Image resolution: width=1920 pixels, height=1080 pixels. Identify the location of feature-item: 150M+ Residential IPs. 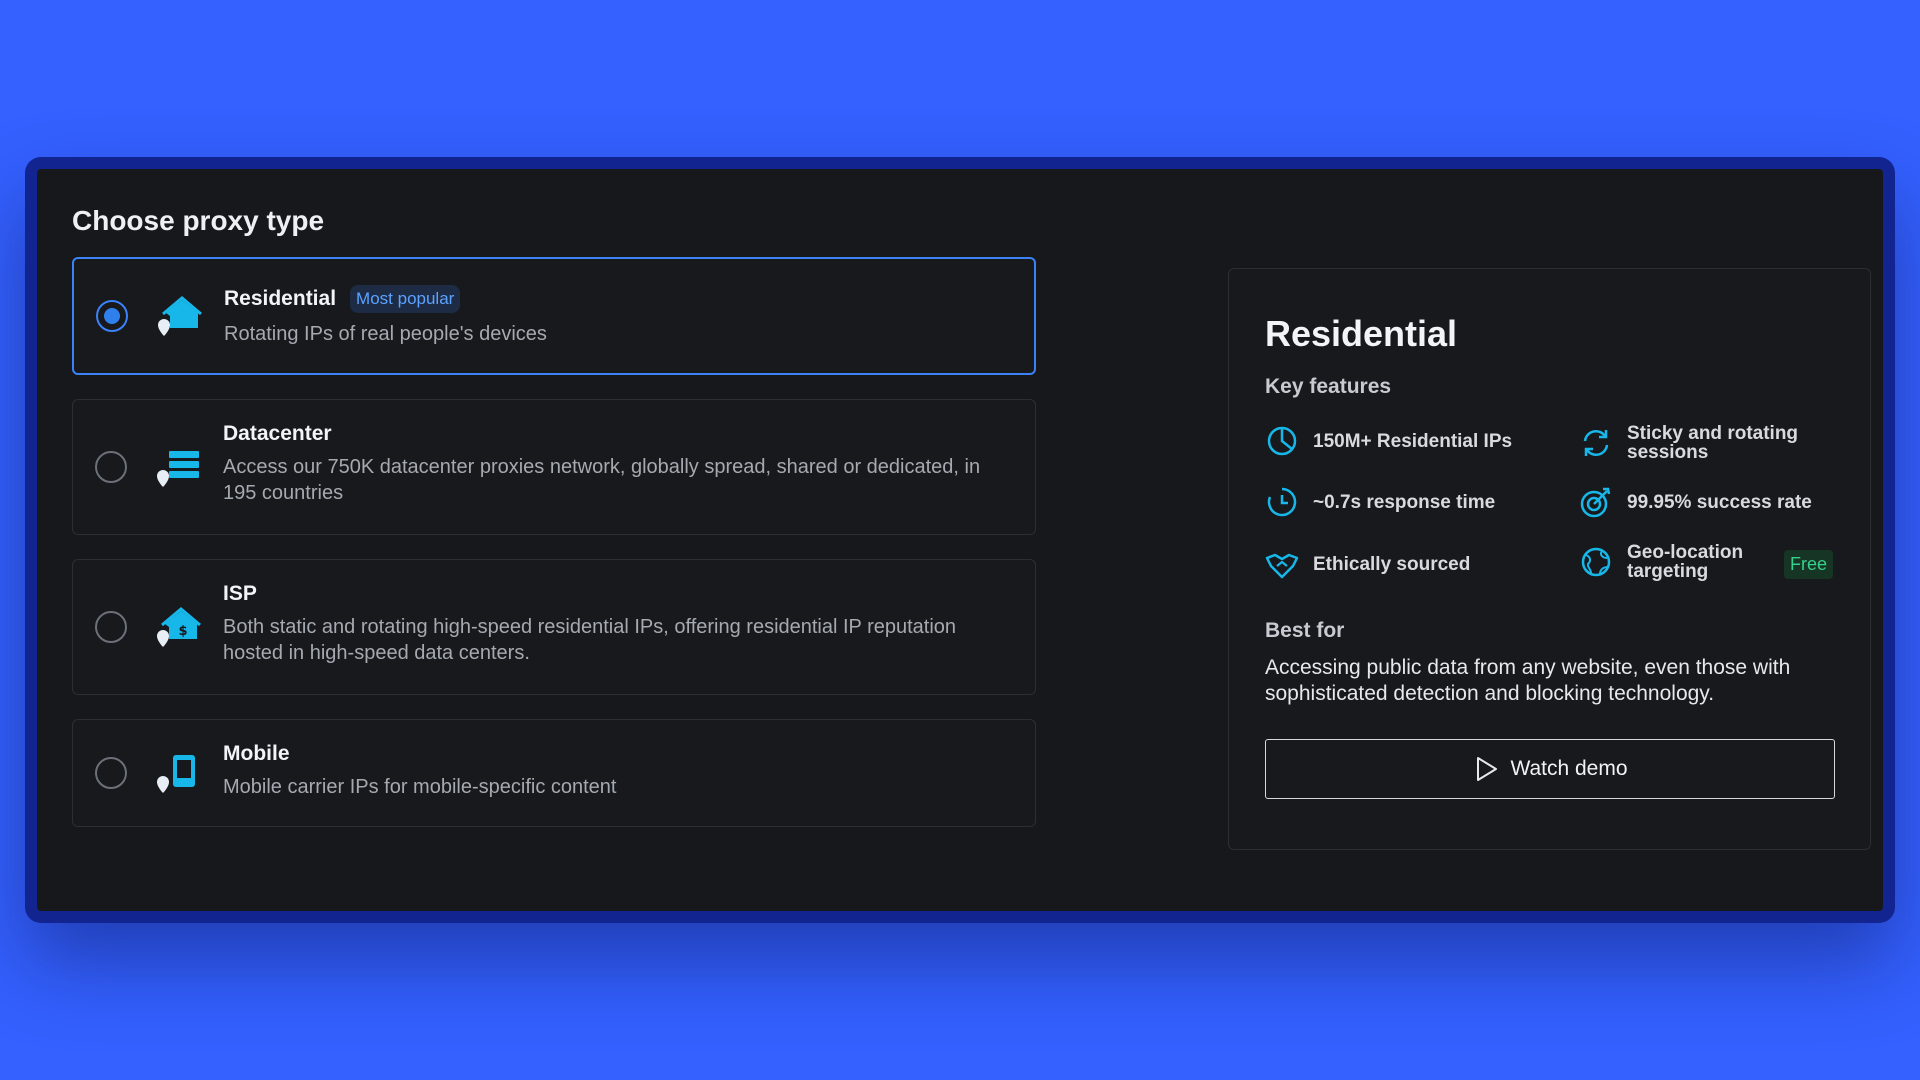
(1388, 441).